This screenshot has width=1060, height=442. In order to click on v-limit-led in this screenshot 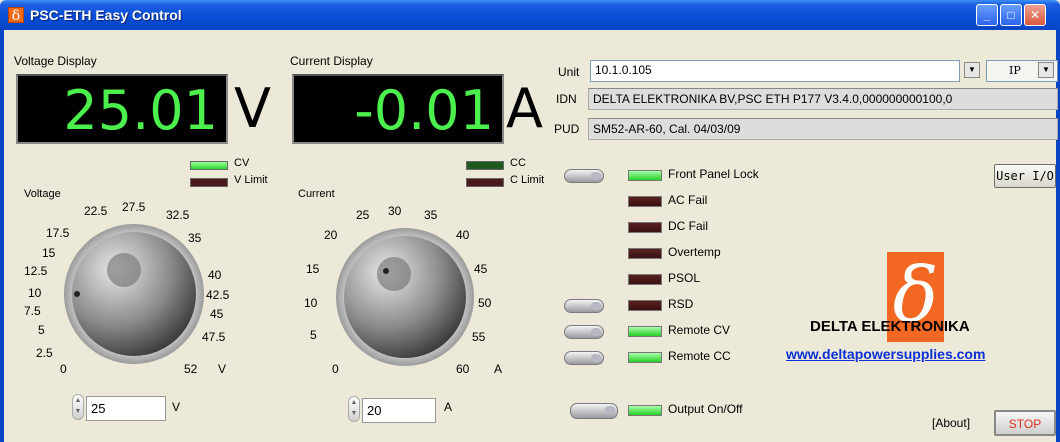, I will do `click(209, 182)`.